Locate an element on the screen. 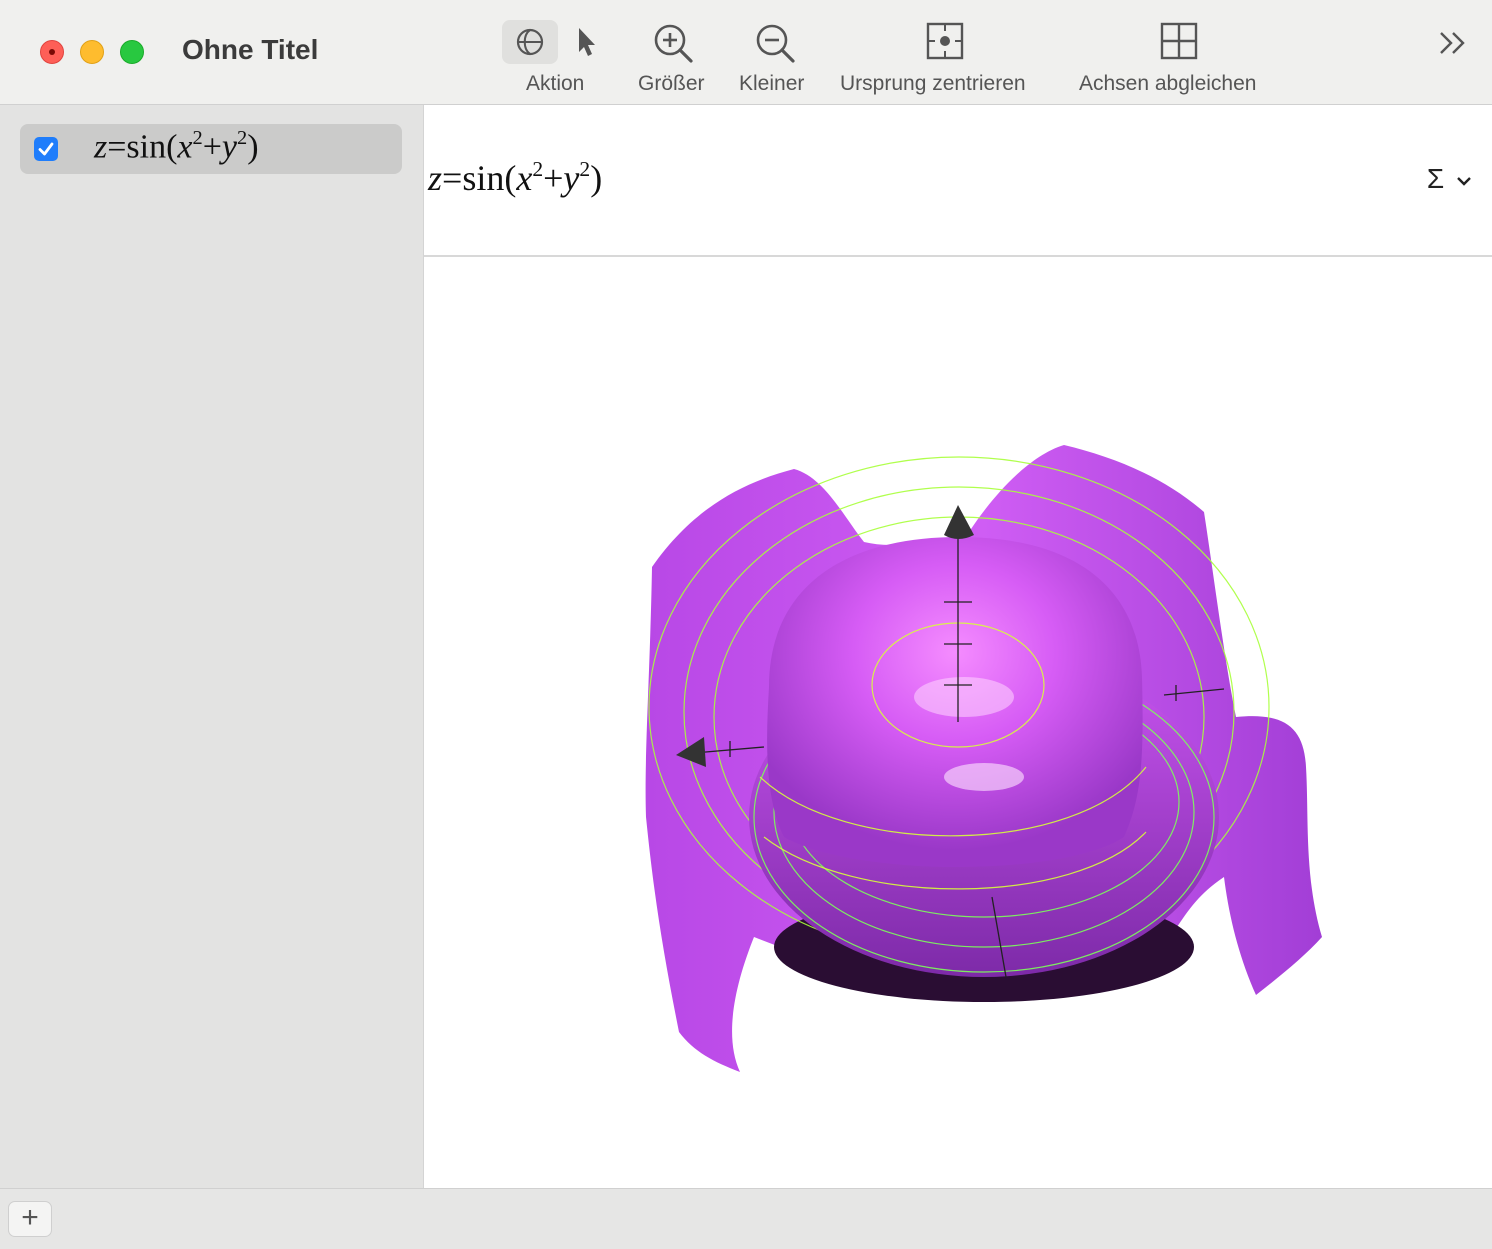 The width and height of the screenshot is (1492, 1249). z-axis-arrow-icon is located at coordinates (959, 522).